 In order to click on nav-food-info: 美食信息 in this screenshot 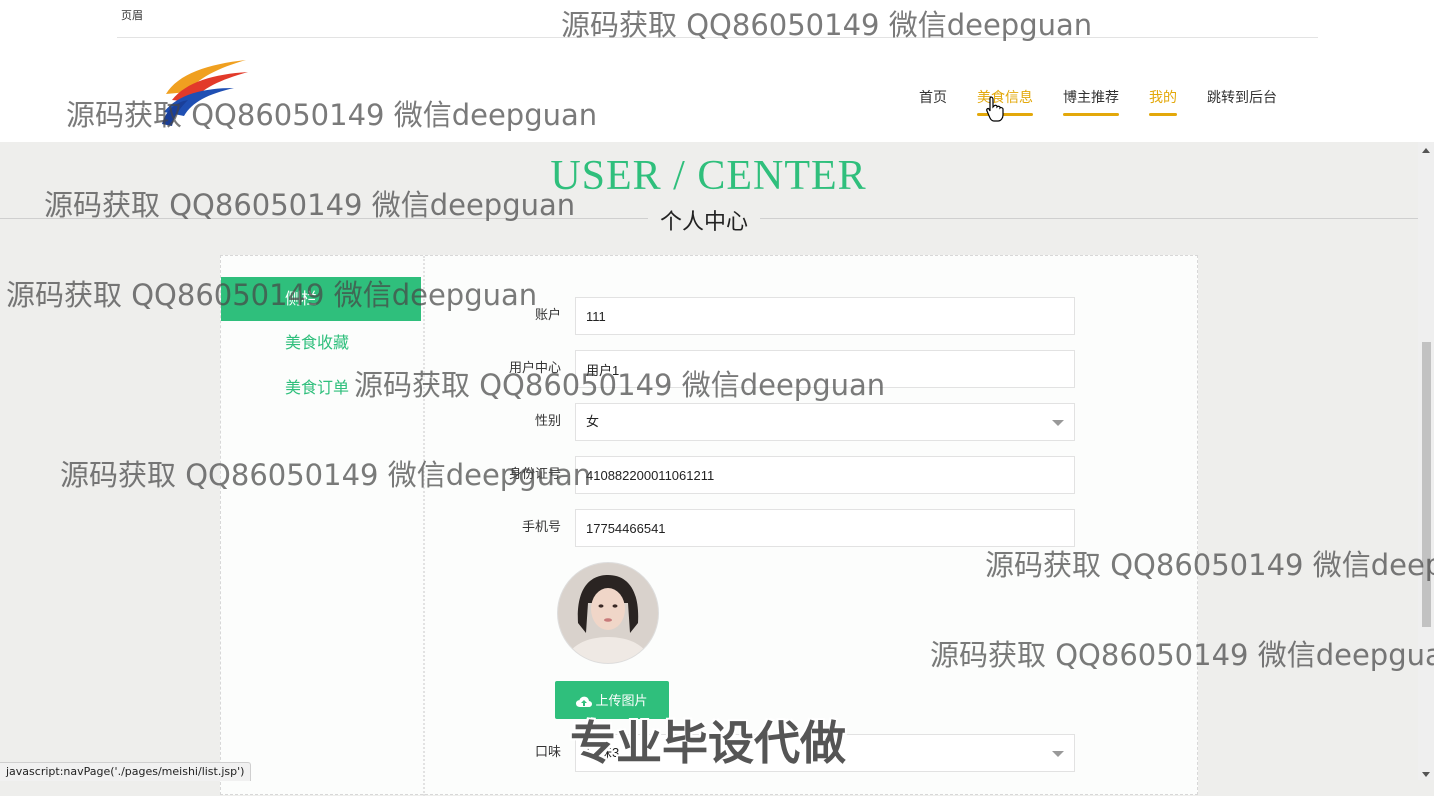, I will do `click(1005, 102)`.